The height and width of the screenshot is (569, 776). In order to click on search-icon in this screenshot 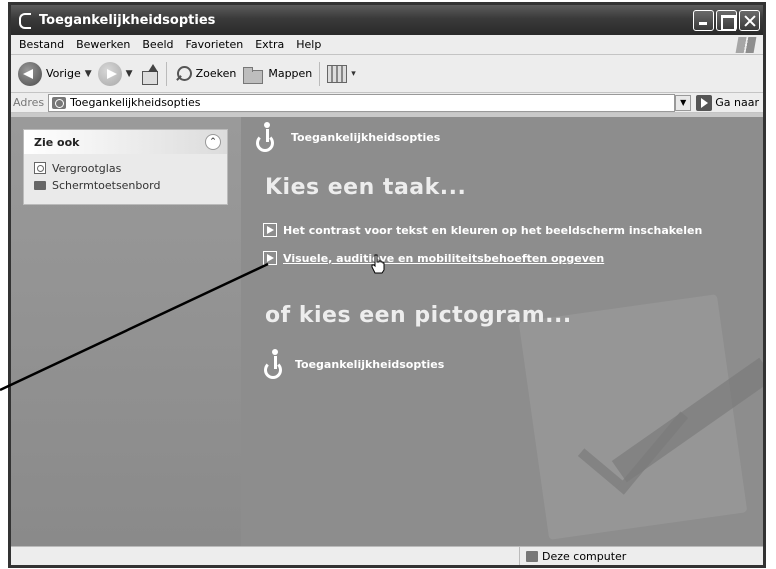, I will do `click(183, 74)`.